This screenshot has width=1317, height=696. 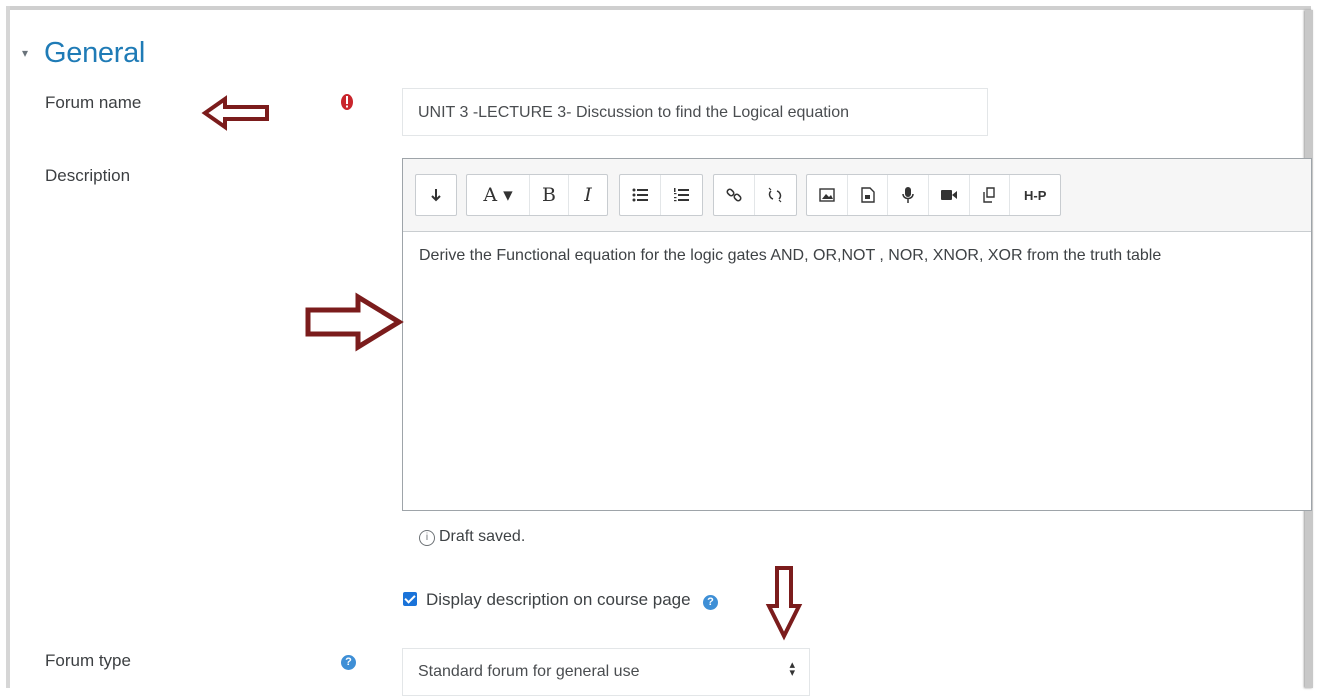 I want to click on toolbar-group-text: A ▾ B I, so click(x=537, y=195).